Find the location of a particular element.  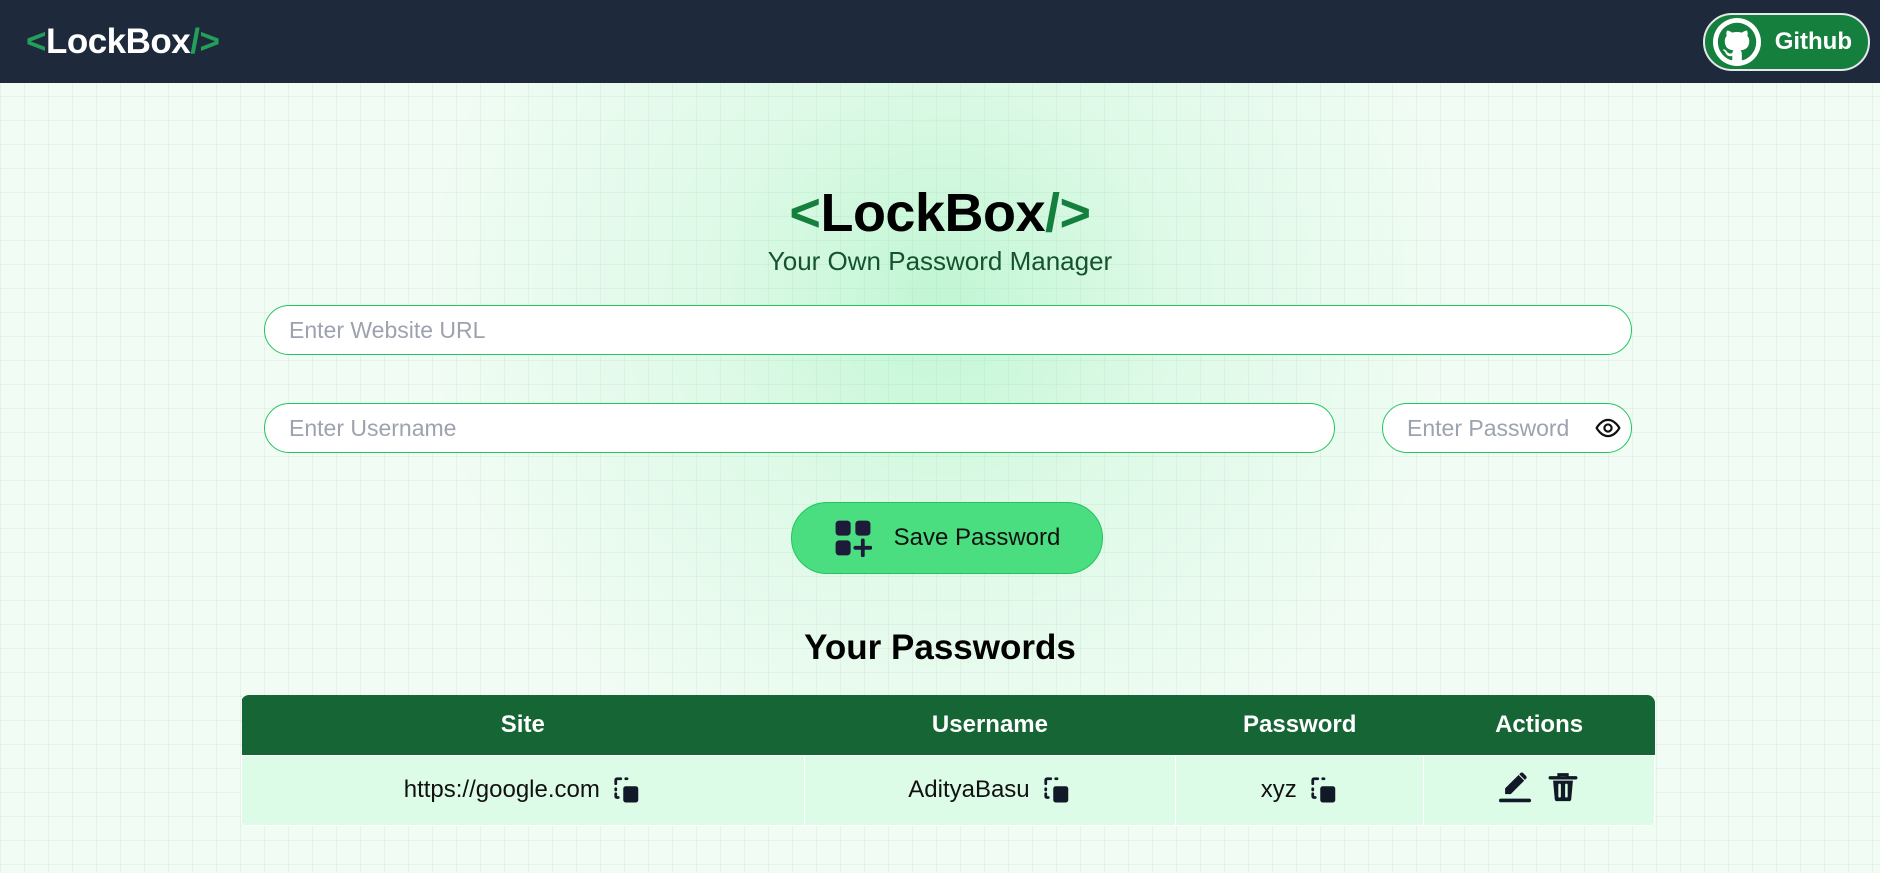

password-field is located at coordinates (1507, 428).